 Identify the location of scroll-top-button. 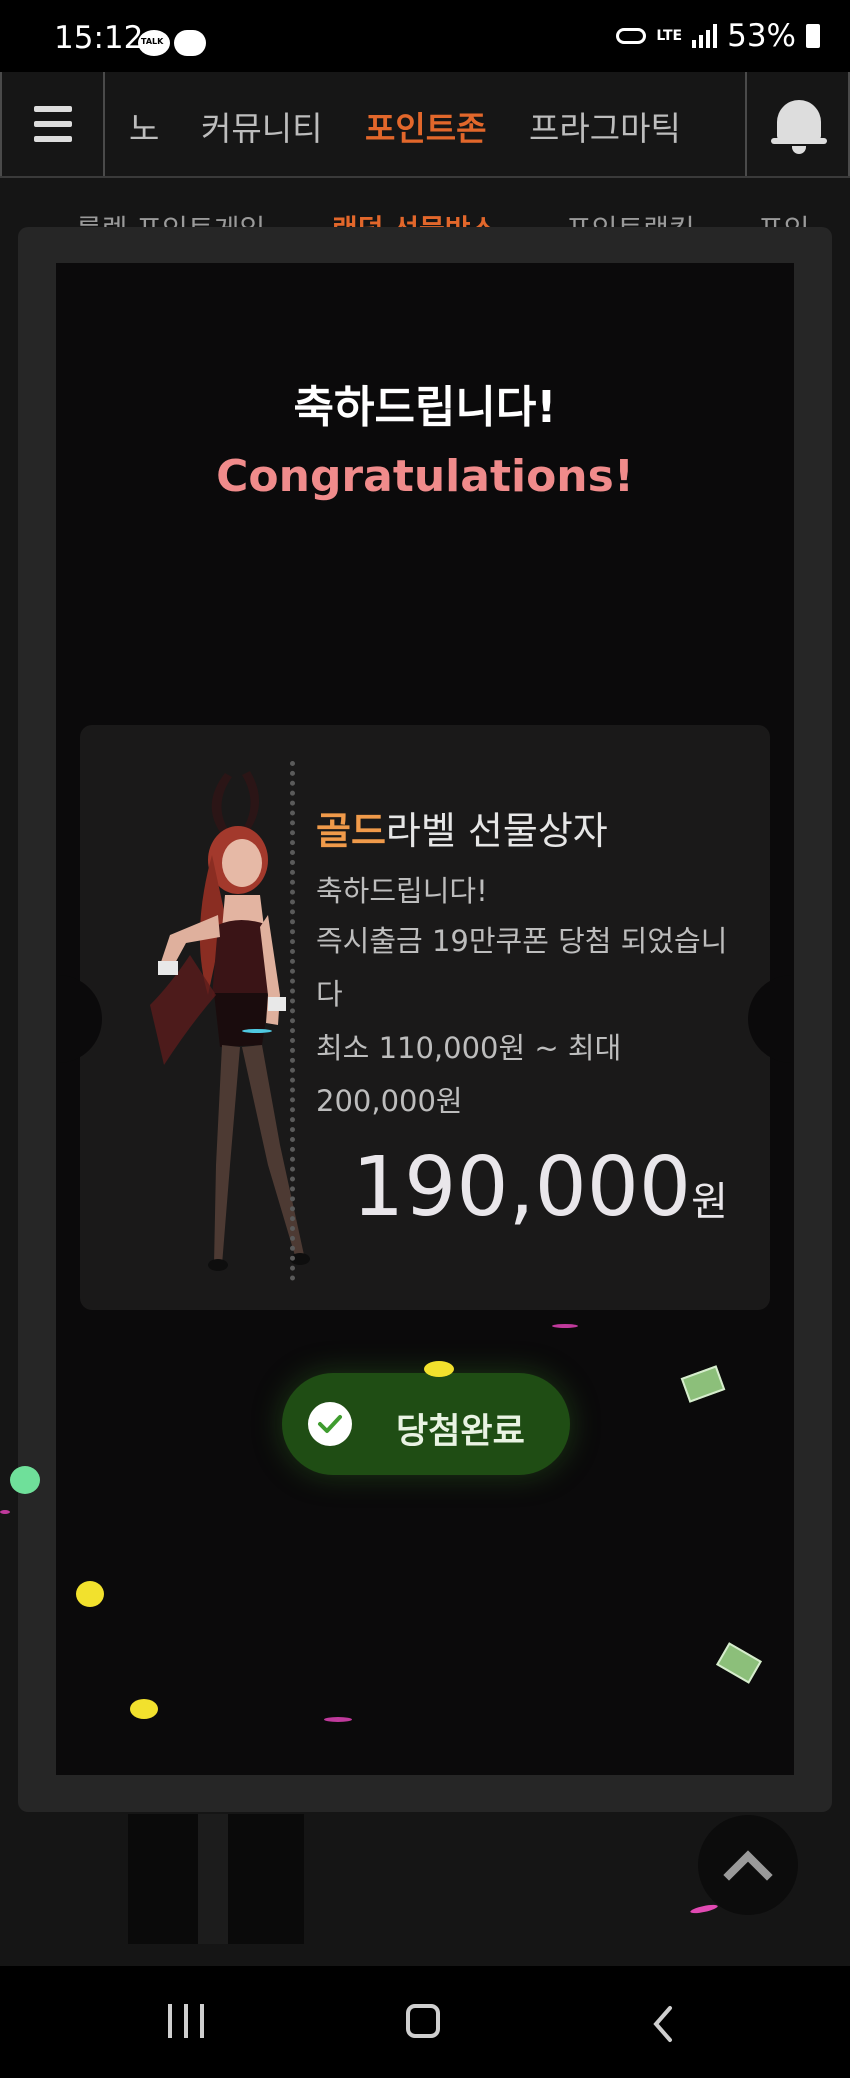
(748, 1865).